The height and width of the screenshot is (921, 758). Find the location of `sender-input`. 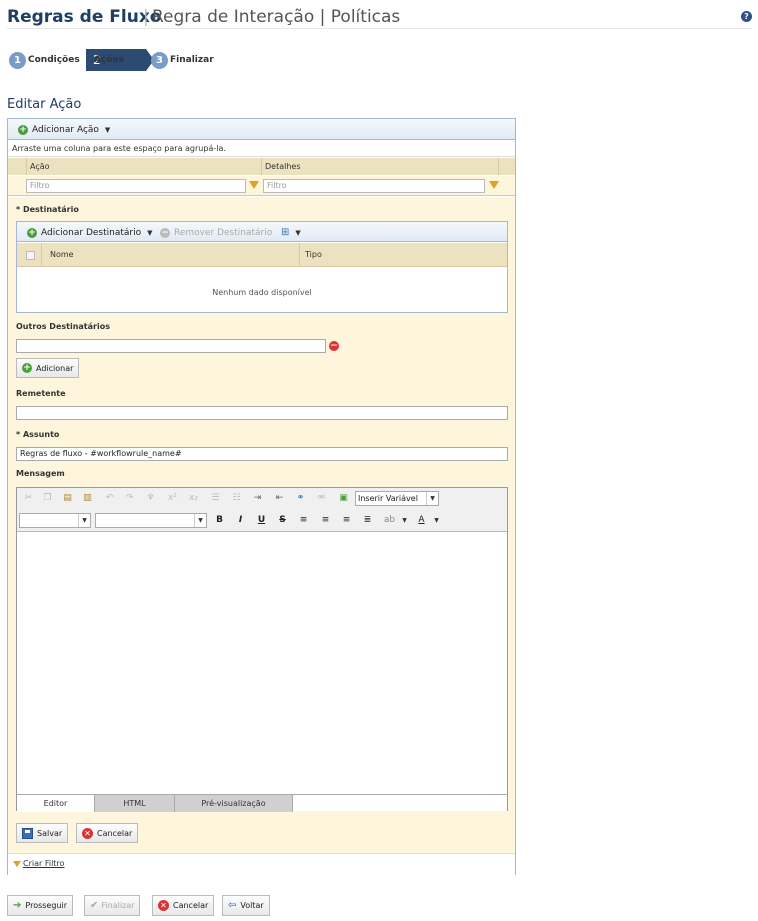

sender-input is located at coordinates (262, 413).